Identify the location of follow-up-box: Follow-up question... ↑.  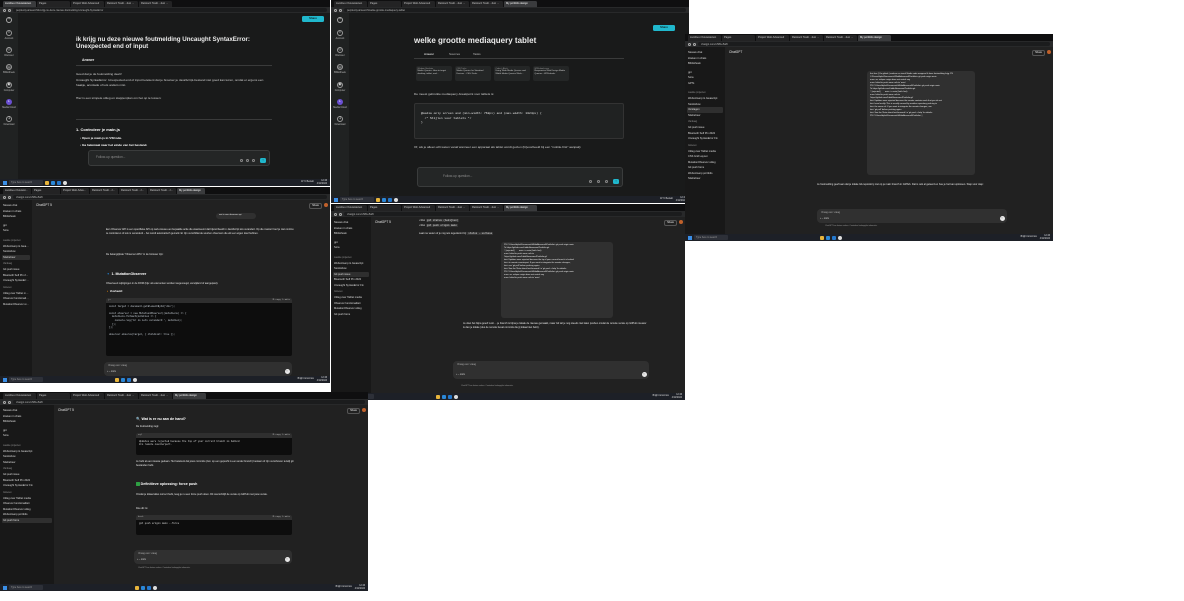
(179, 158).